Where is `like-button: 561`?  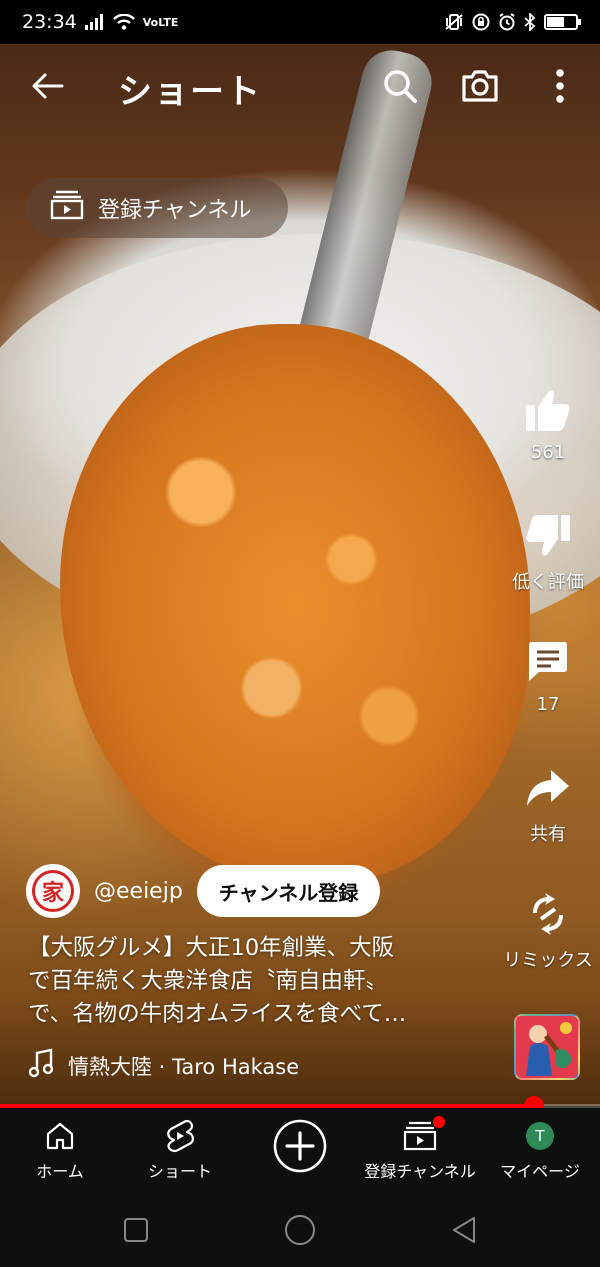
like-button: 561 is located at coordinates (548, 422).